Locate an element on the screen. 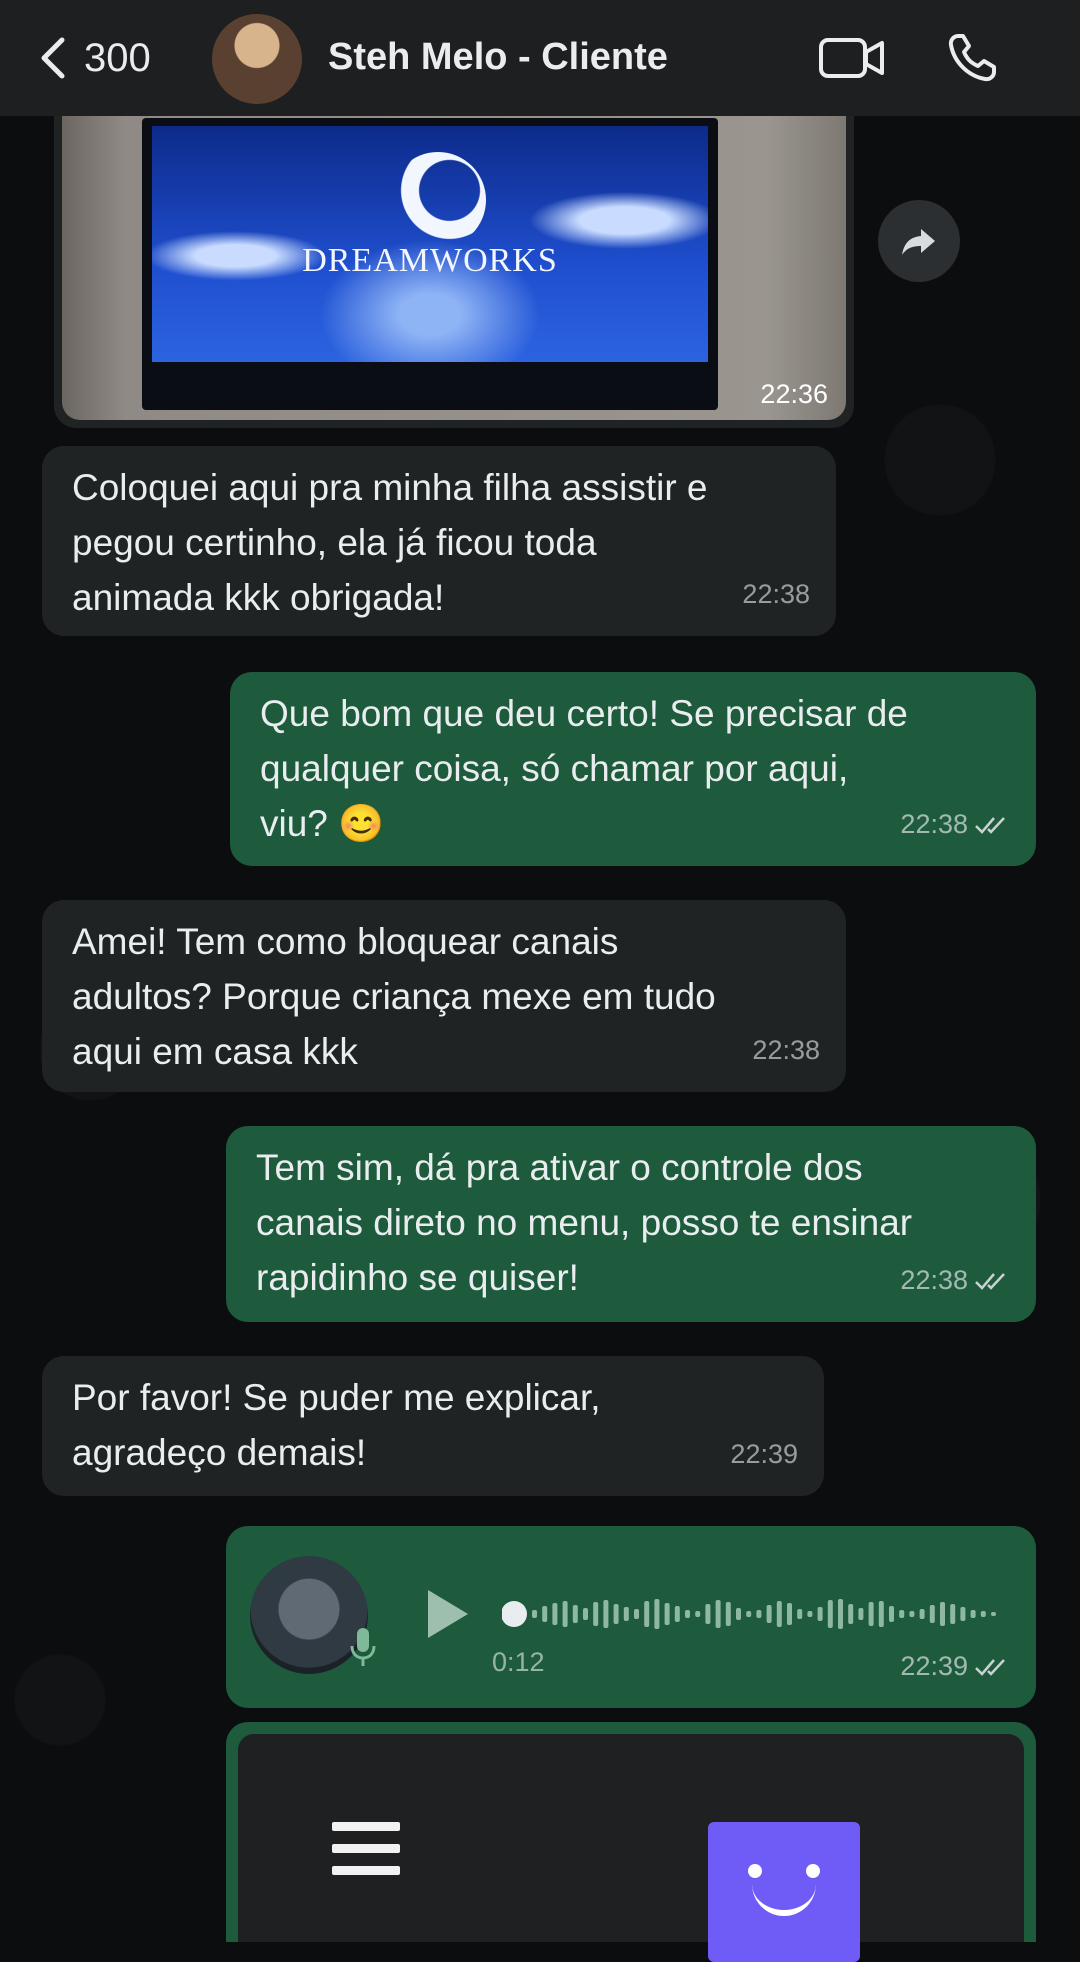 This screenshot has width=1080, height=1962. chat-header: 300 Steh Melo - Cliente is located at coordinates (540, 58).